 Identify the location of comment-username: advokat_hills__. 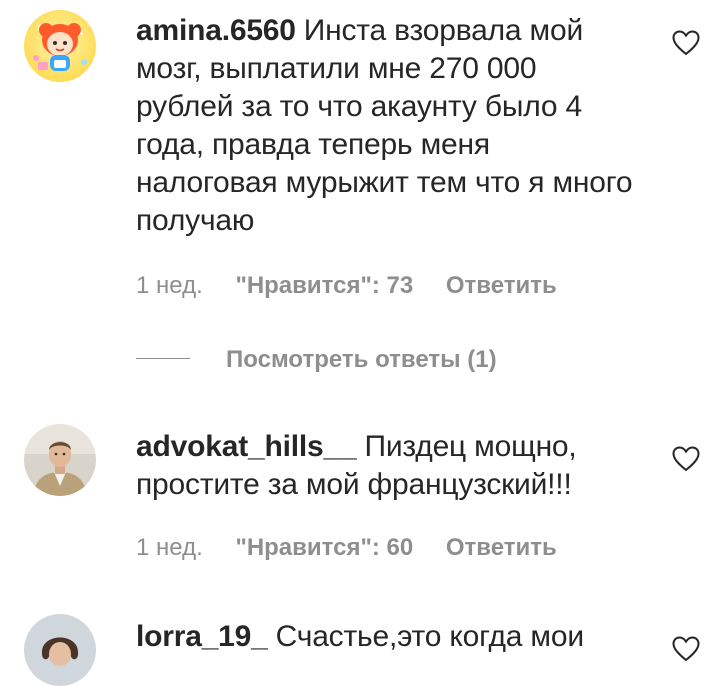
(246, 446).